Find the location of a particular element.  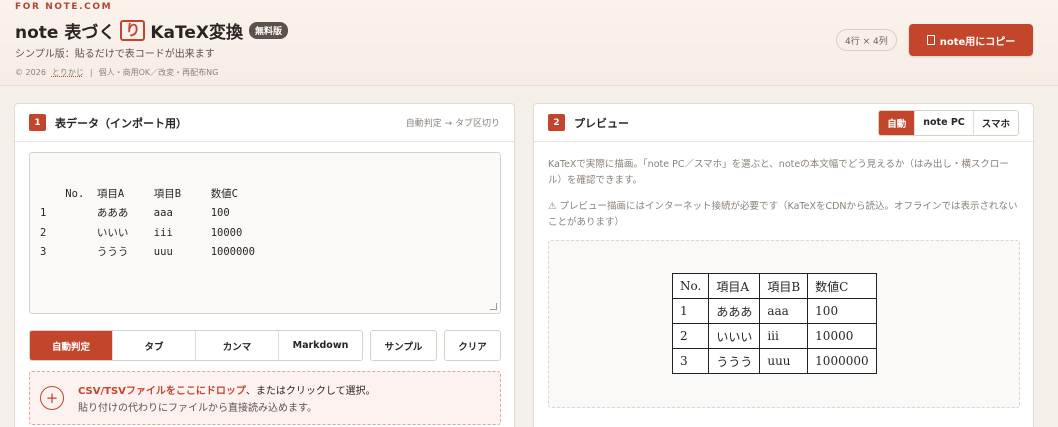

app-title: note 表づく り KaTeX変換 無料版 is located at coordinates (152, 30).